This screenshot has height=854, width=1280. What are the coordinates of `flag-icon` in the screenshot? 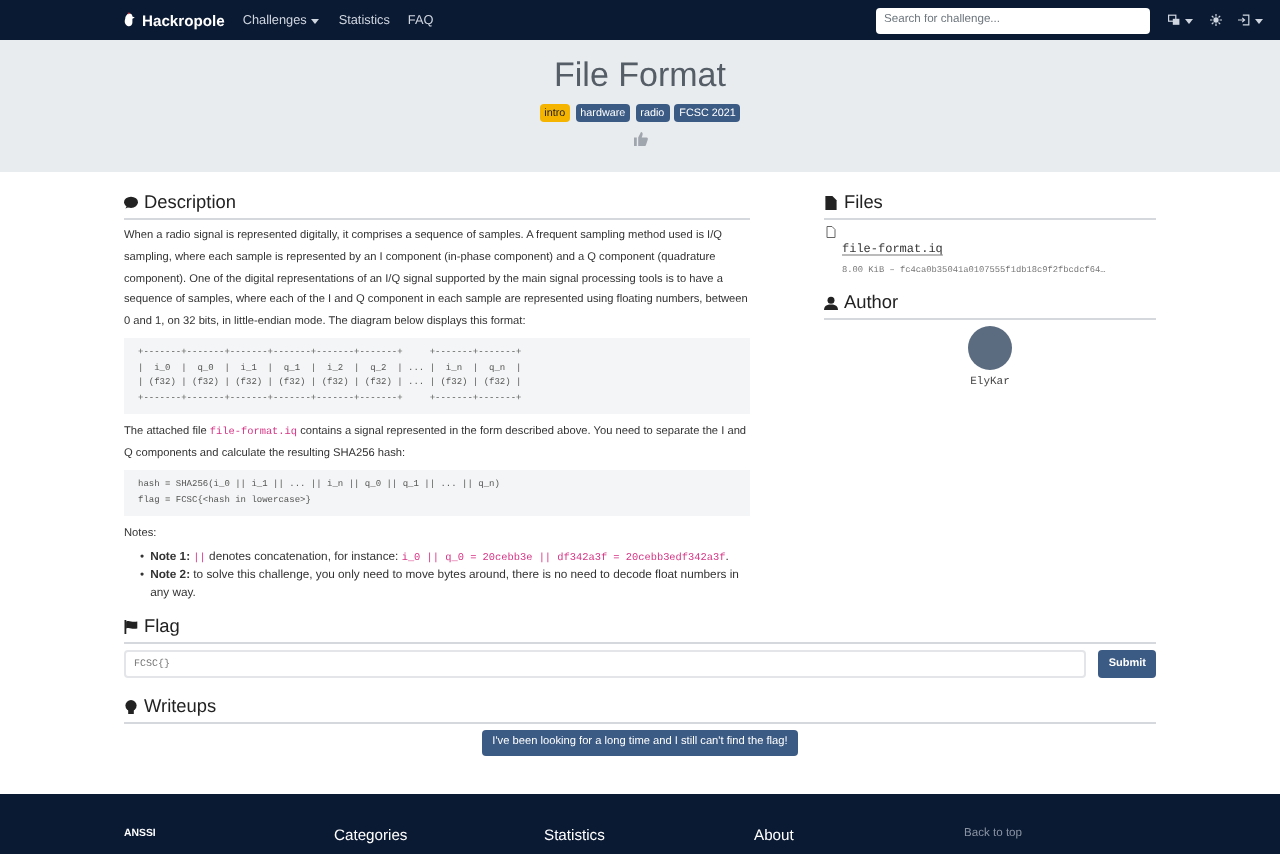 It's located at (131, 626).